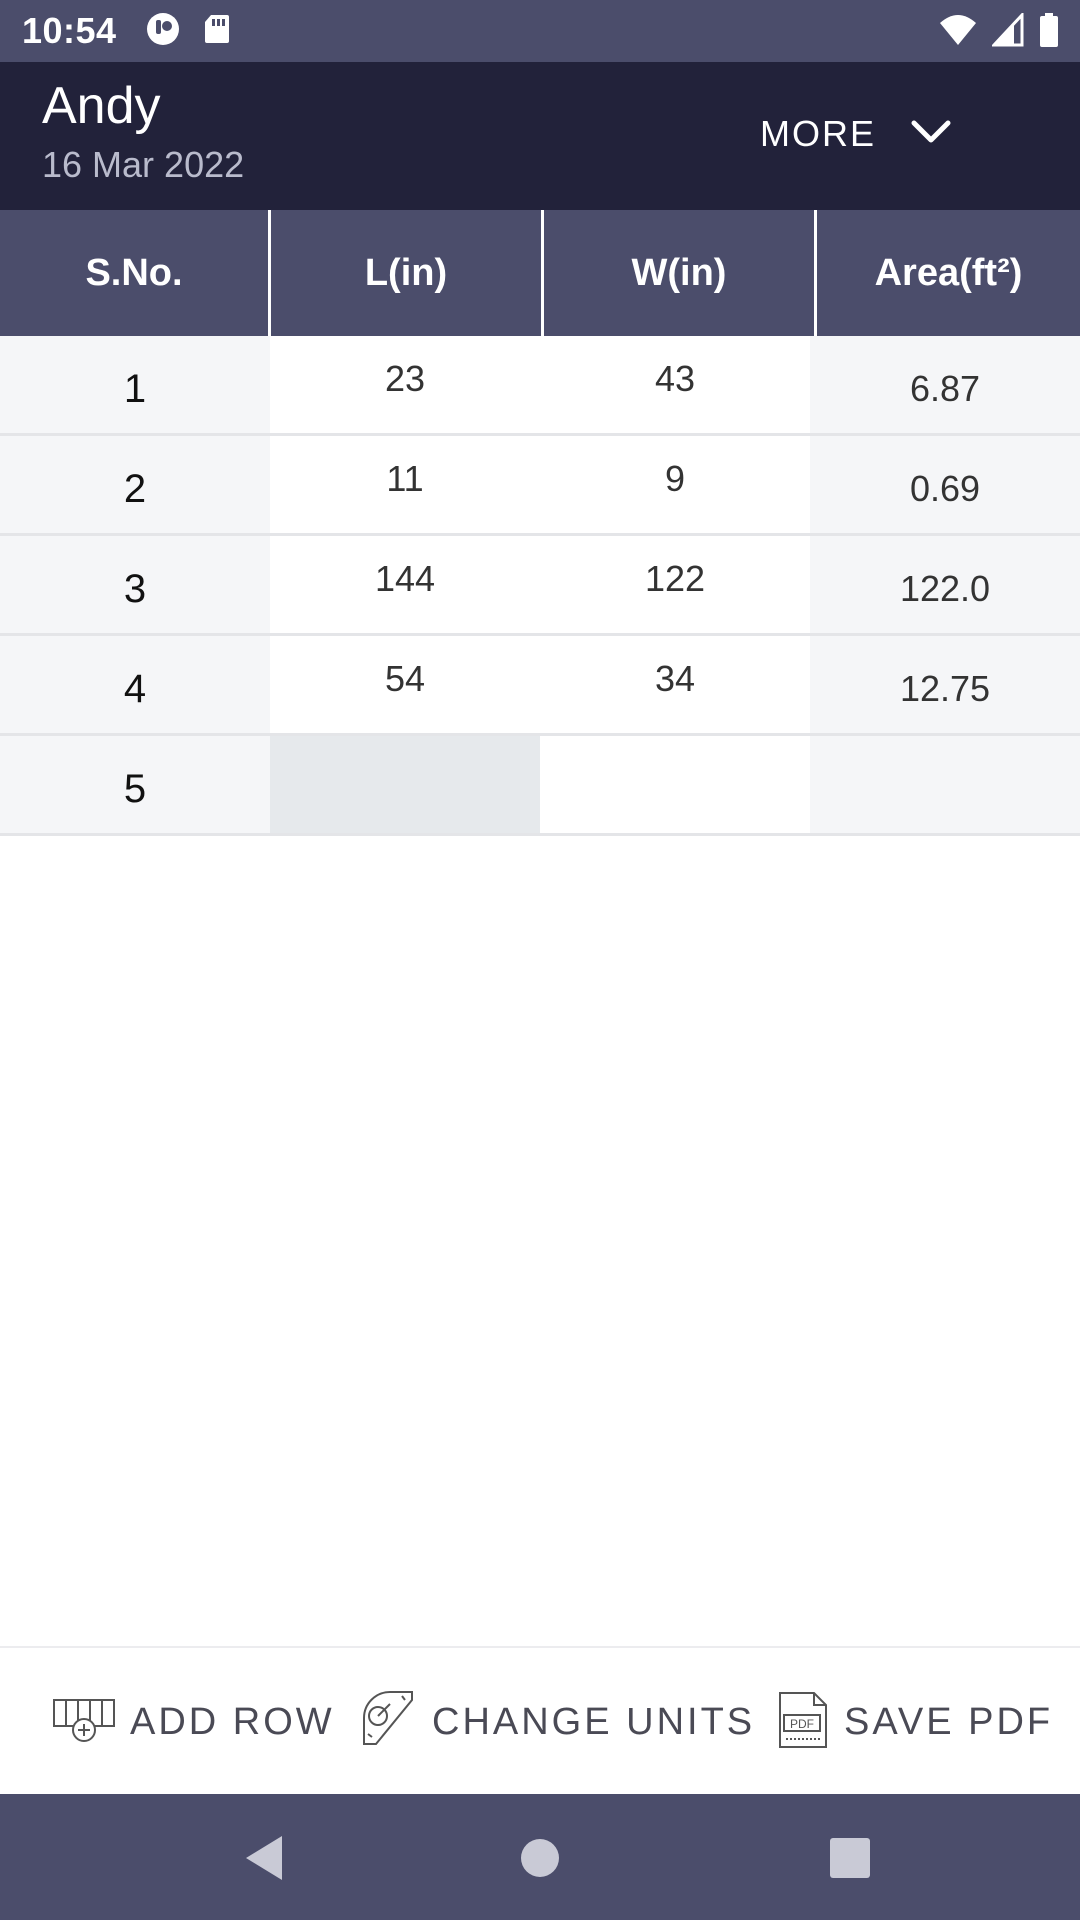  I want to click on length-cell: 144, so click(405, 584).